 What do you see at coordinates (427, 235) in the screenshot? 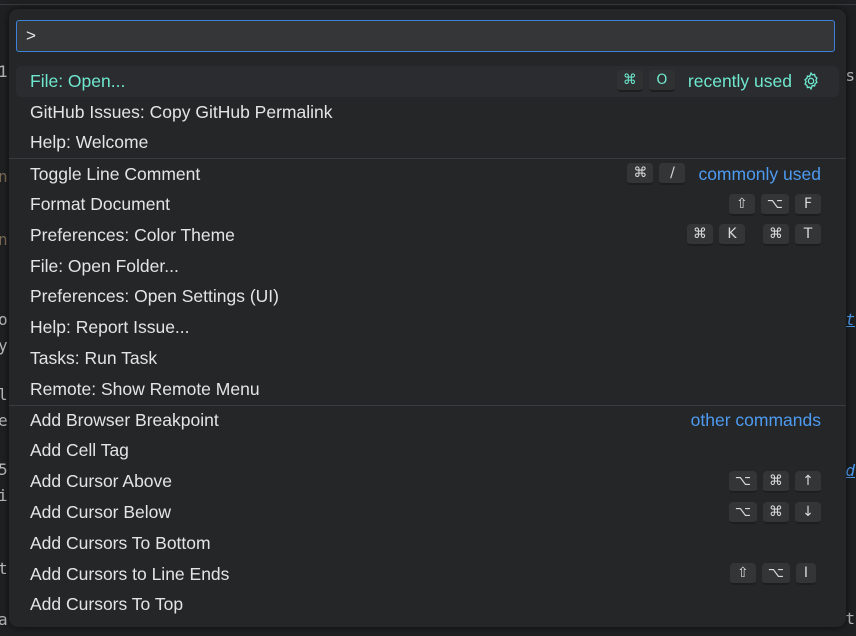
I see `command-item: Preferences: Color Theme ⌘ K ⌘ T` at bounding box center [427, 235].